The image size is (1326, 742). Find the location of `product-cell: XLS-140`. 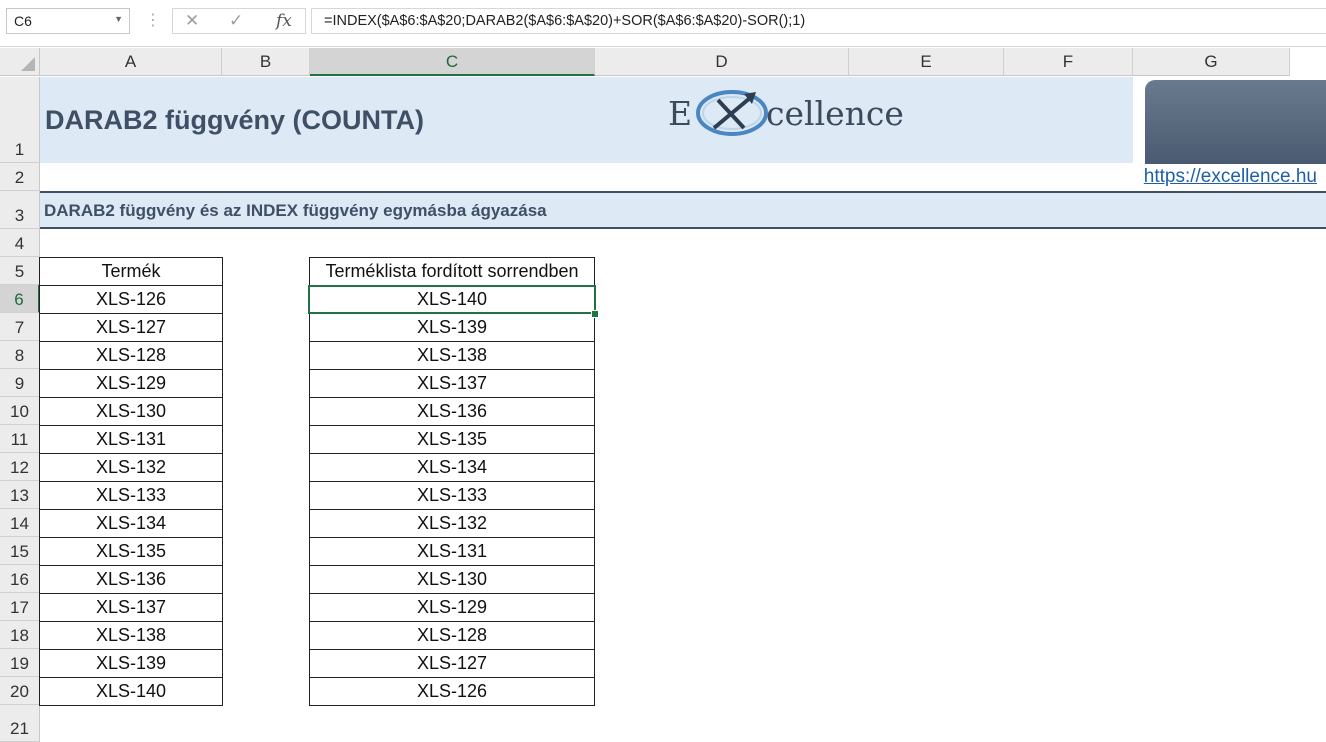

product-cell: XLS-140 is located at coordinates (131, 691).